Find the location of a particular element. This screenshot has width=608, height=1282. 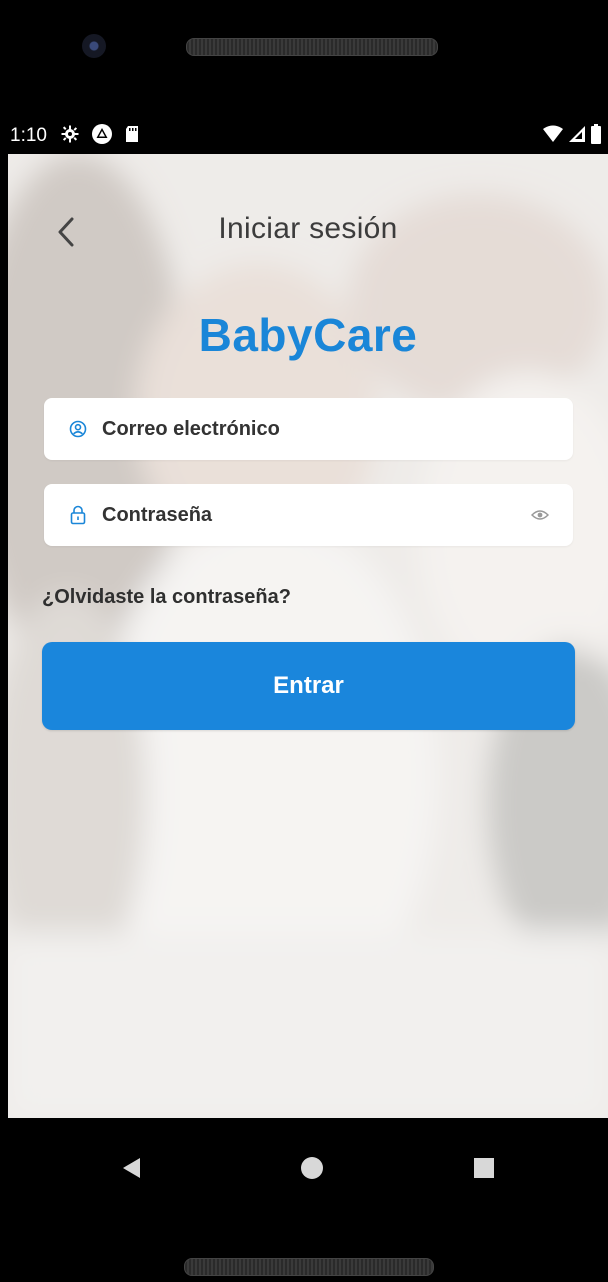

battery-icon is located at coordinates (596, 136).